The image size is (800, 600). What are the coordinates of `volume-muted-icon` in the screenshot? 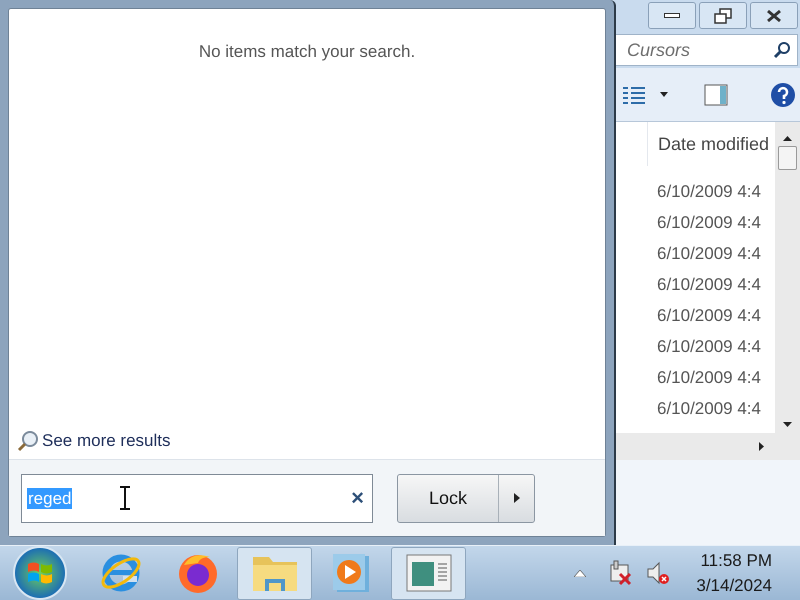 It's located at (658, 573).